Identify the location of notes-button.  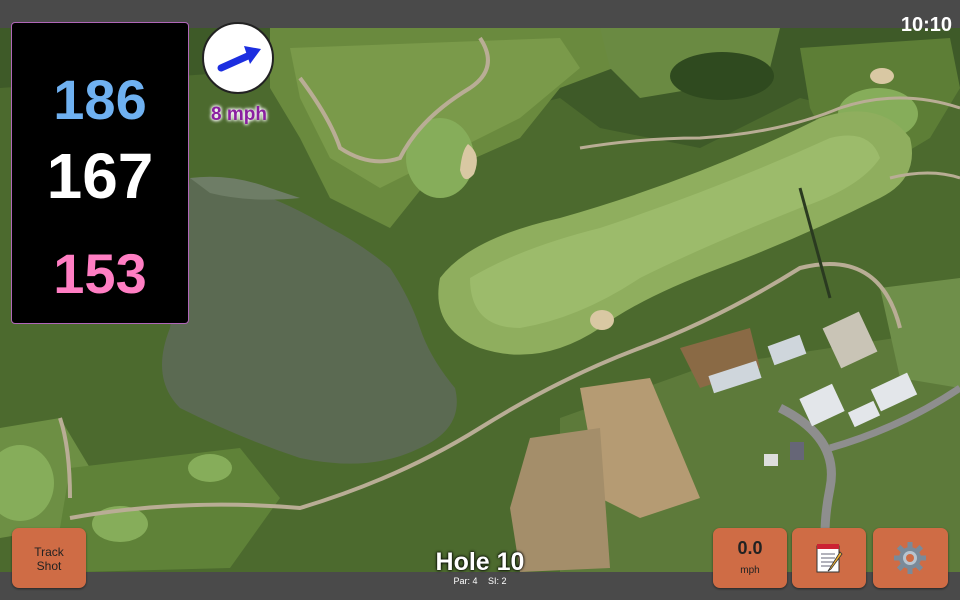
(829, 558).